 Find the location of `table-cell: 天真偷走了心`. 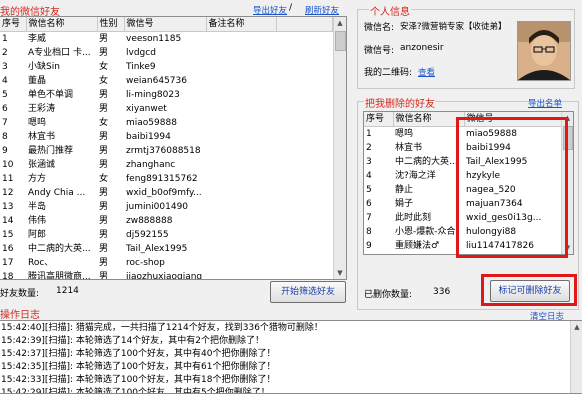

table-cell: 天真偷走了心 is located at coordinates (428, 253).